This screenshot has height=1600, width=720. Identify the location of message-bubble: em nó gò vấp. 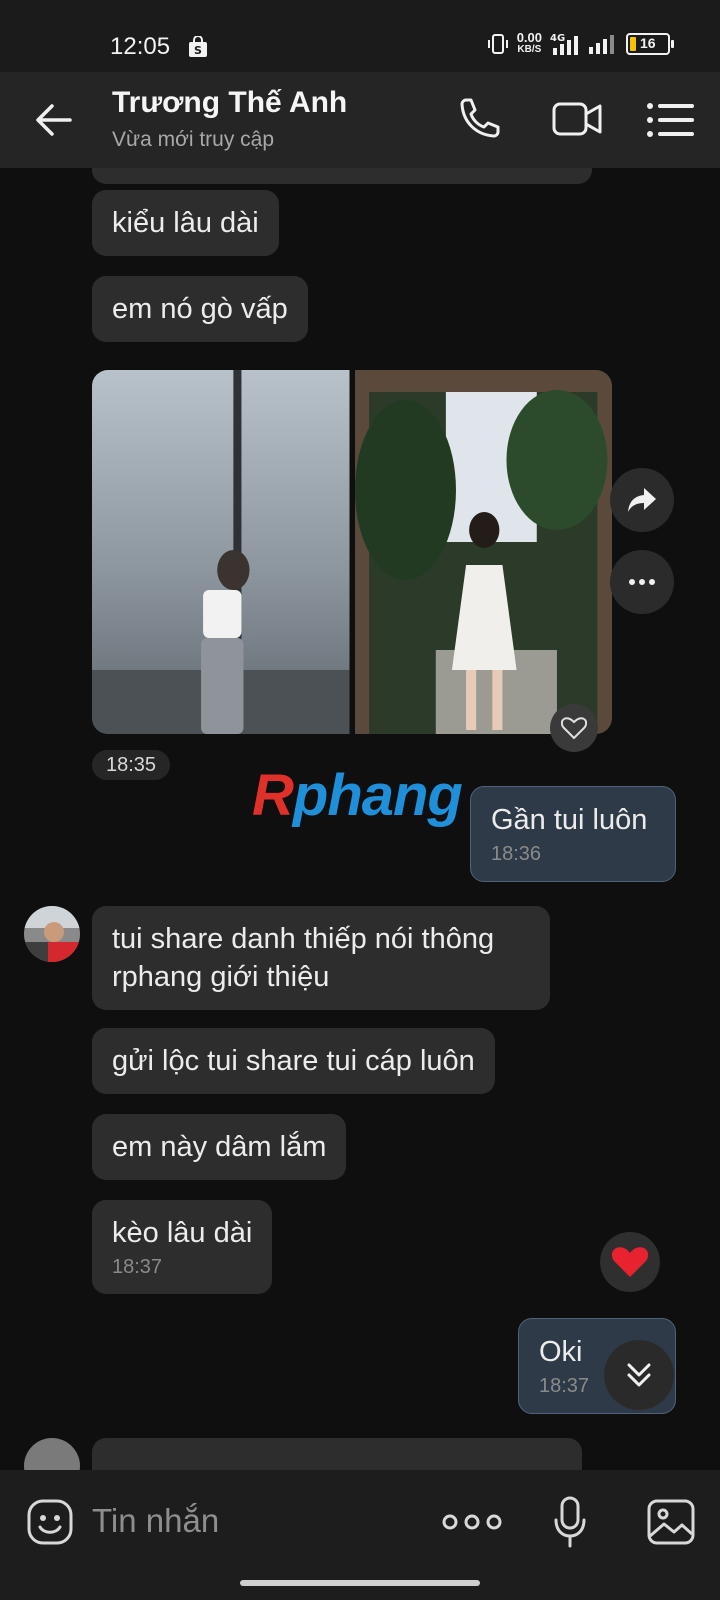
(200, 309).